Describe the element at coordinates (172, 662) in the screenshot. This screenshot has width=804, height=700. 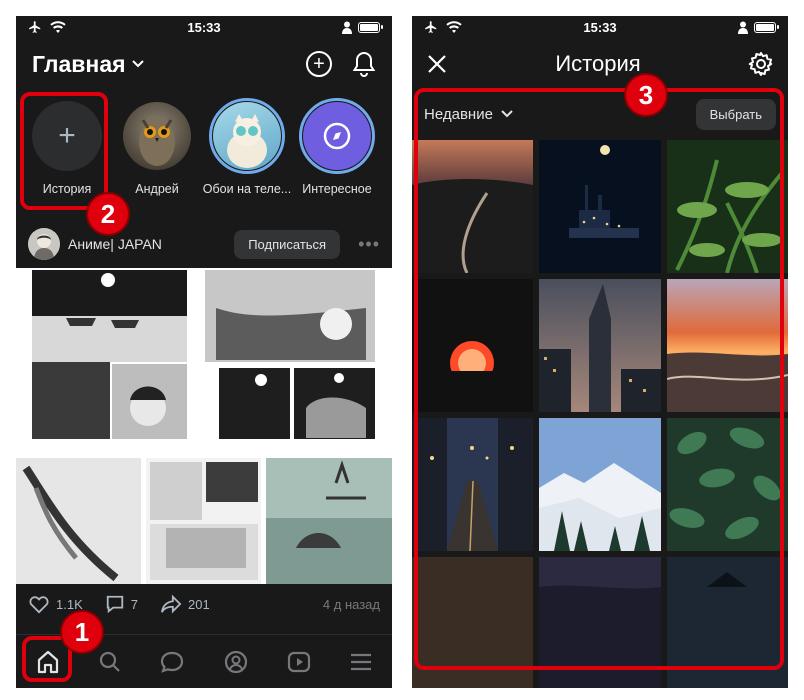
I see `messages-icon` at that location.